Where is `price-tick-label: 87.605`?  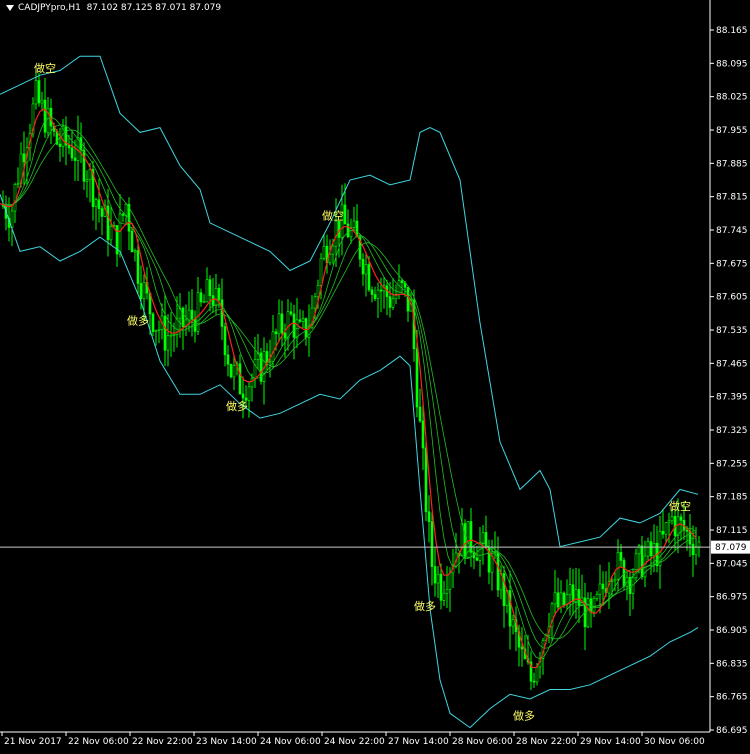 price-tick-label: 87.605 is located at coordinates (732, 298).